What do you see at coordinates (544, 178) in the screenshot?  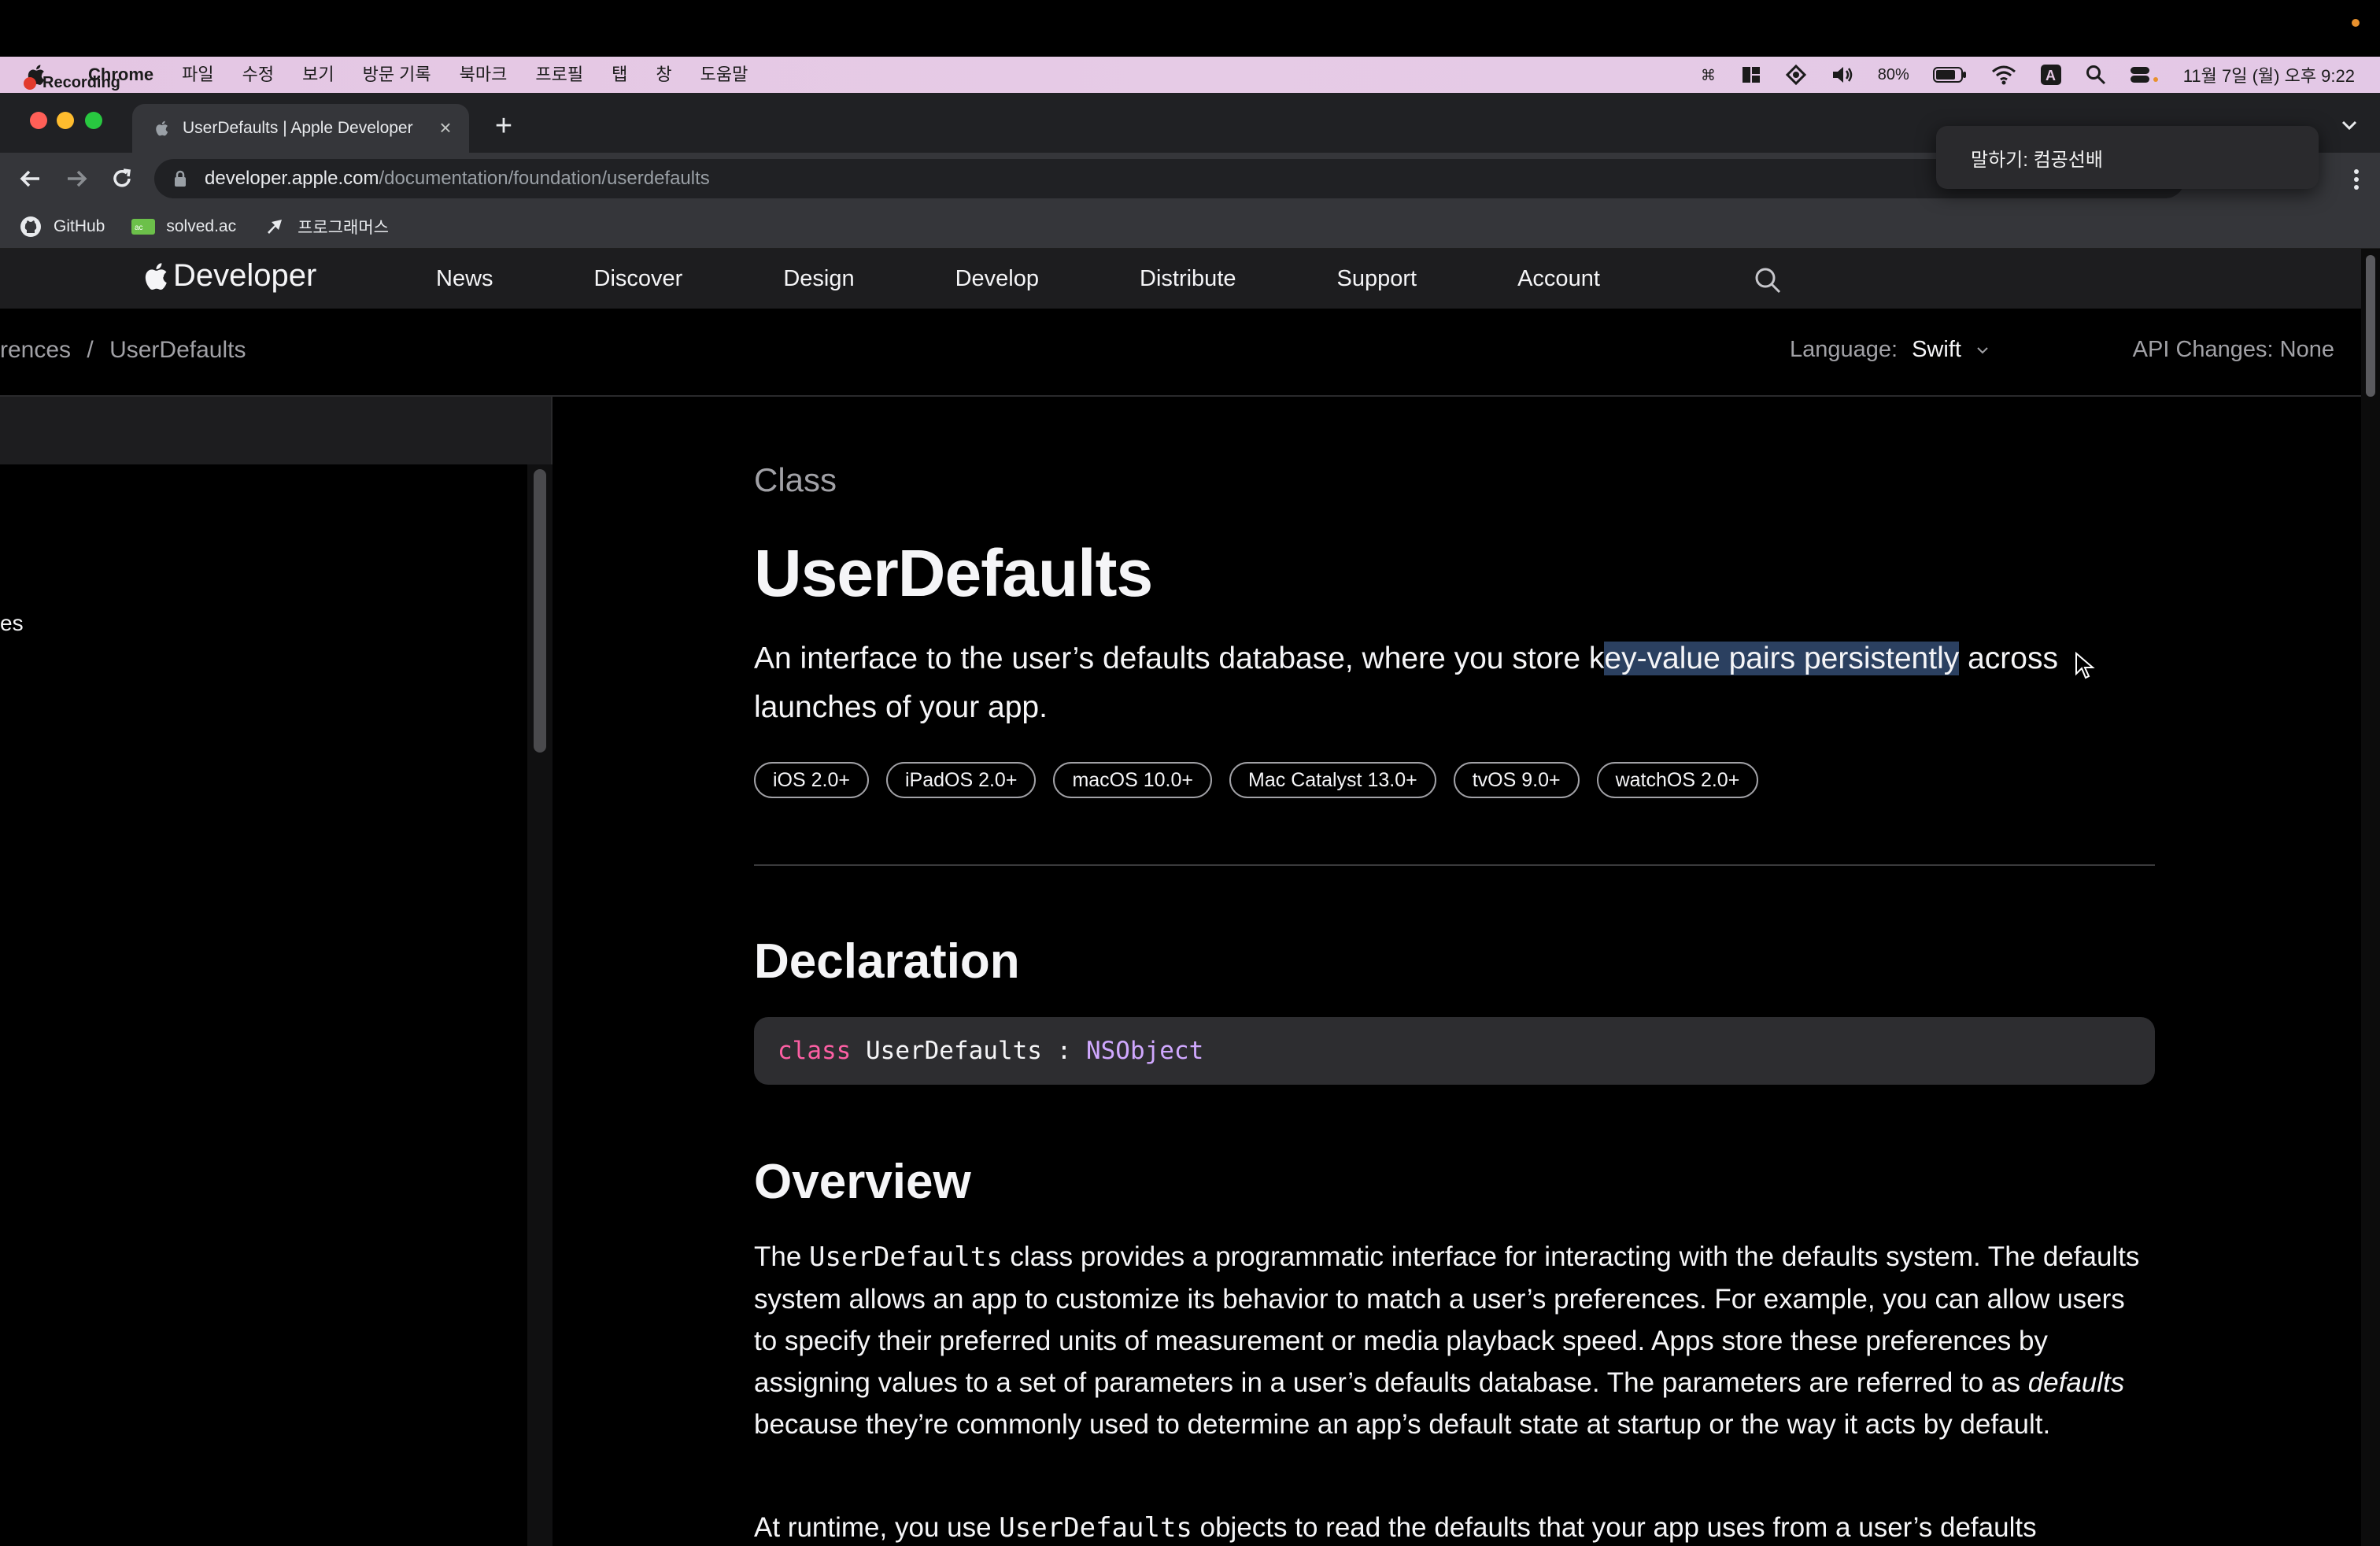 I see `url-path: /documentation/foundation/userdefaults` at bounding box center [544, 178].